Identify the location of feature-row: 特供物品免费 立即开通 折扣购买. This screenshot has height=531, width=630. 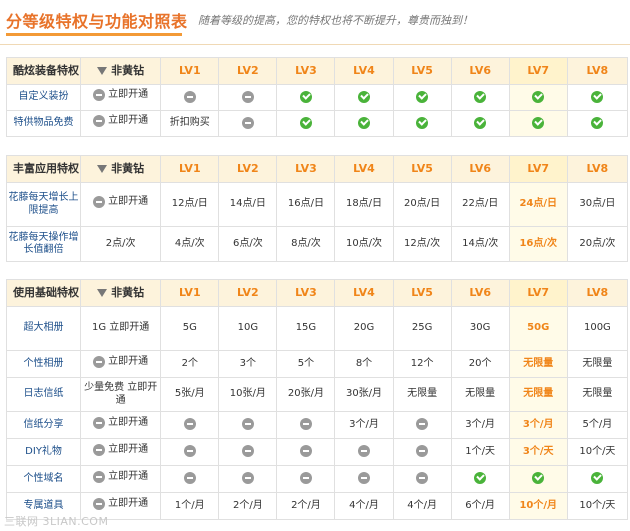
(317, 123).